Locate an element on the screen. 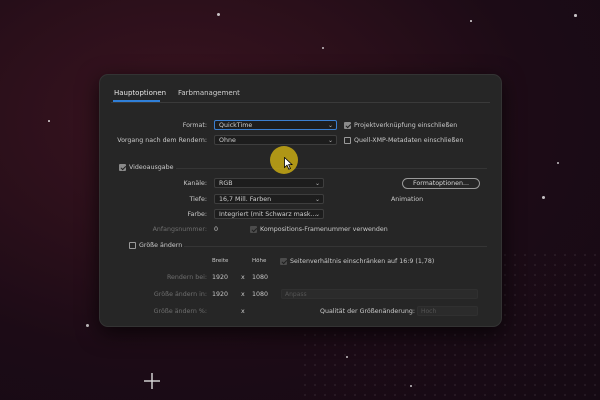 Image resolution: width=600 pixels, height=400 pixels. rendering-at-width: 1920 is located at coordinates (220, 277).